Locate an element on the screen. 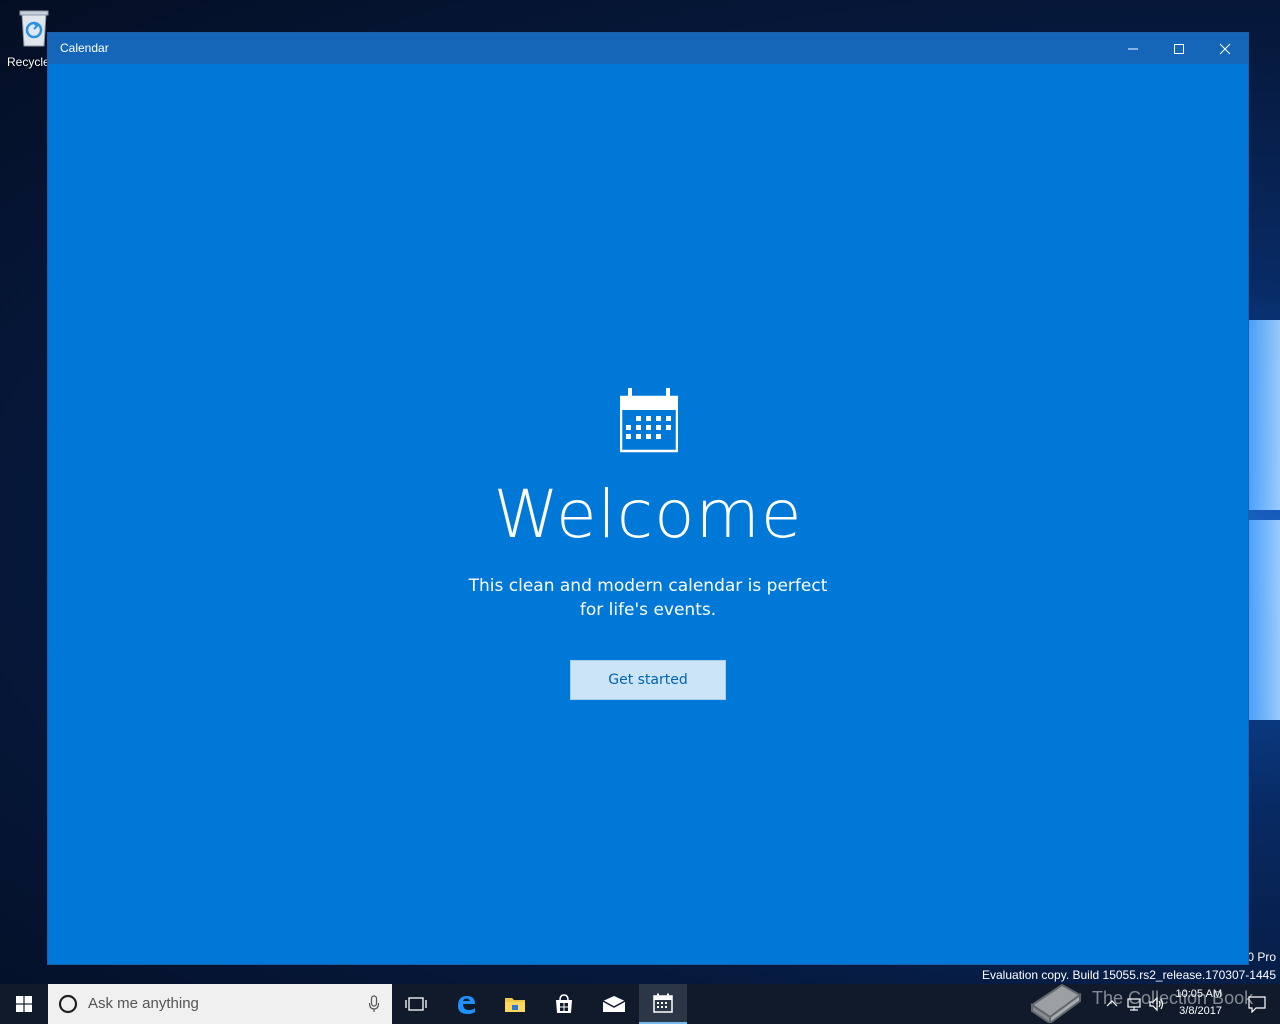  file-explorer-button is located at coordinates (515, 1004).